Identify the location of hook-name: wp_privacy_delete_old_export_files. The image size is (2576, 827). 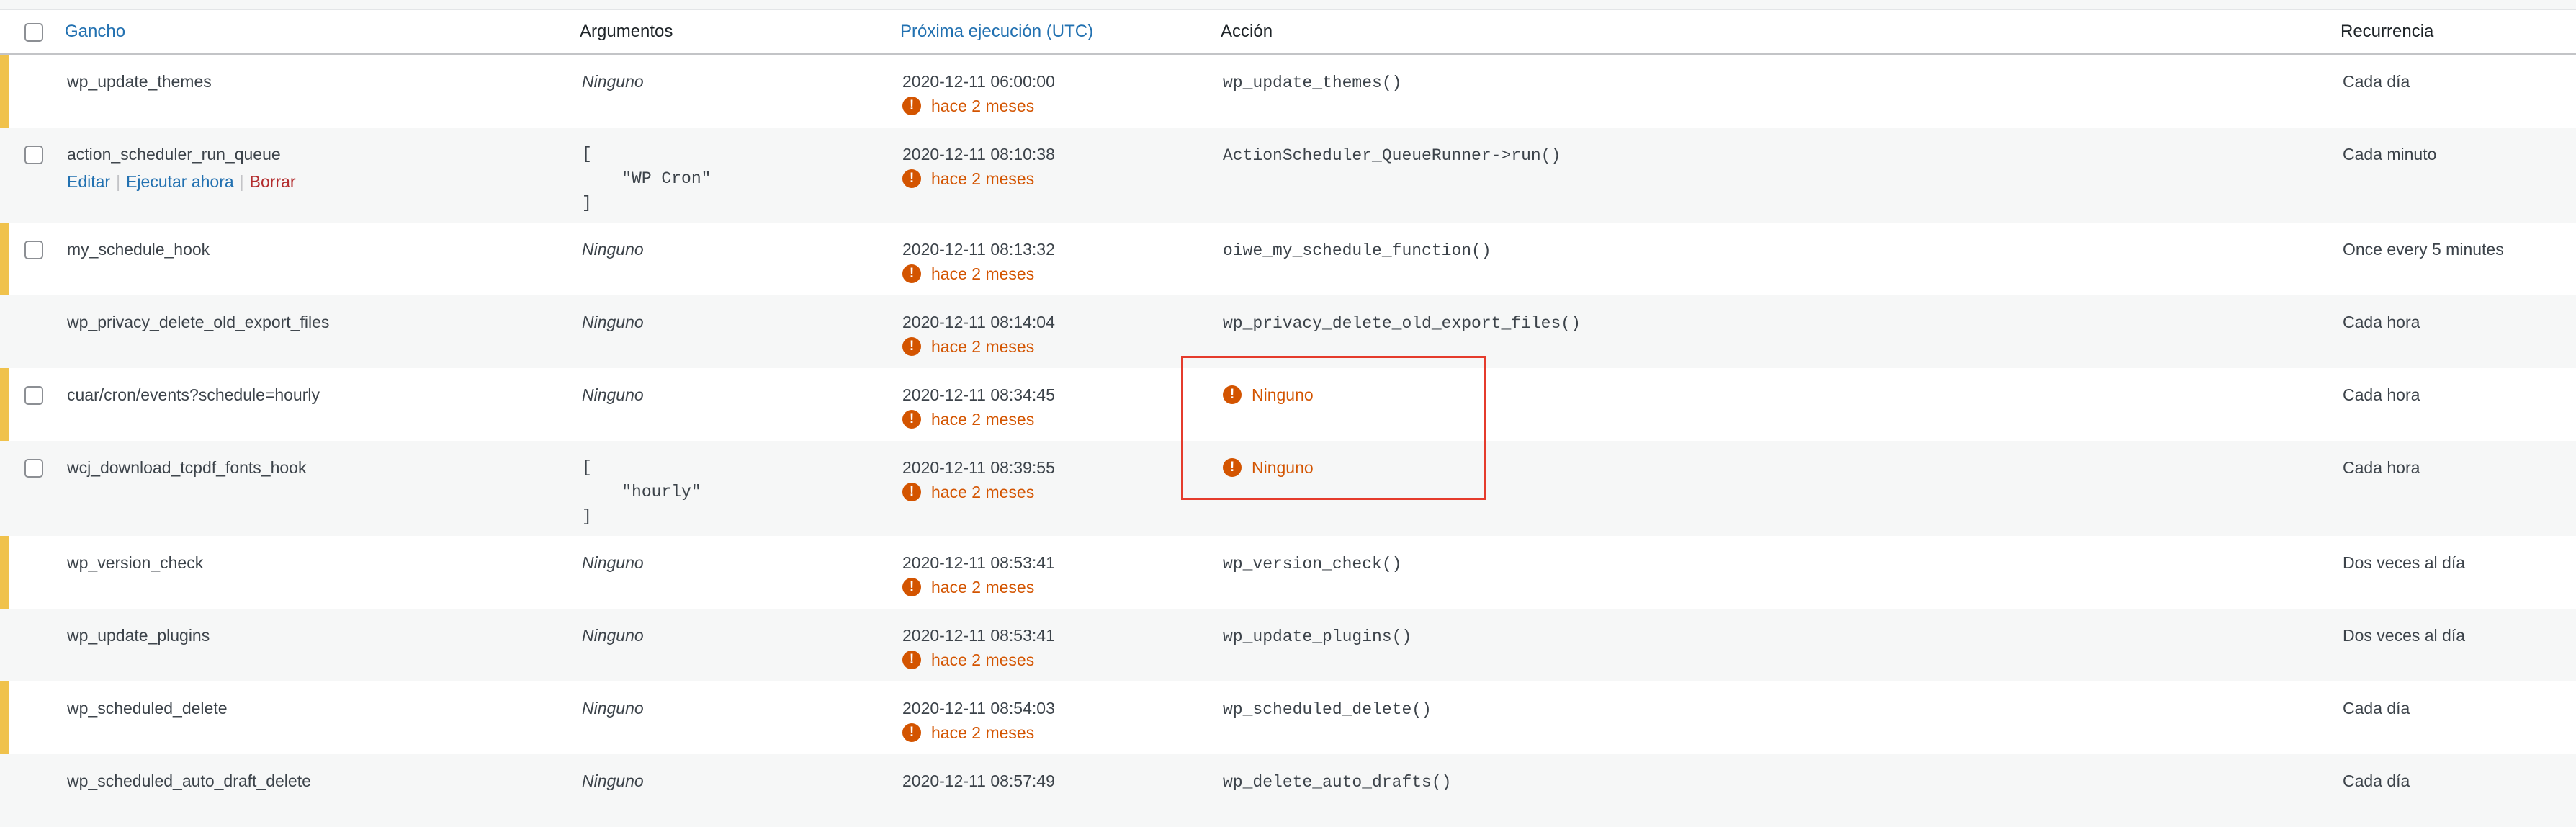
(198, 322).